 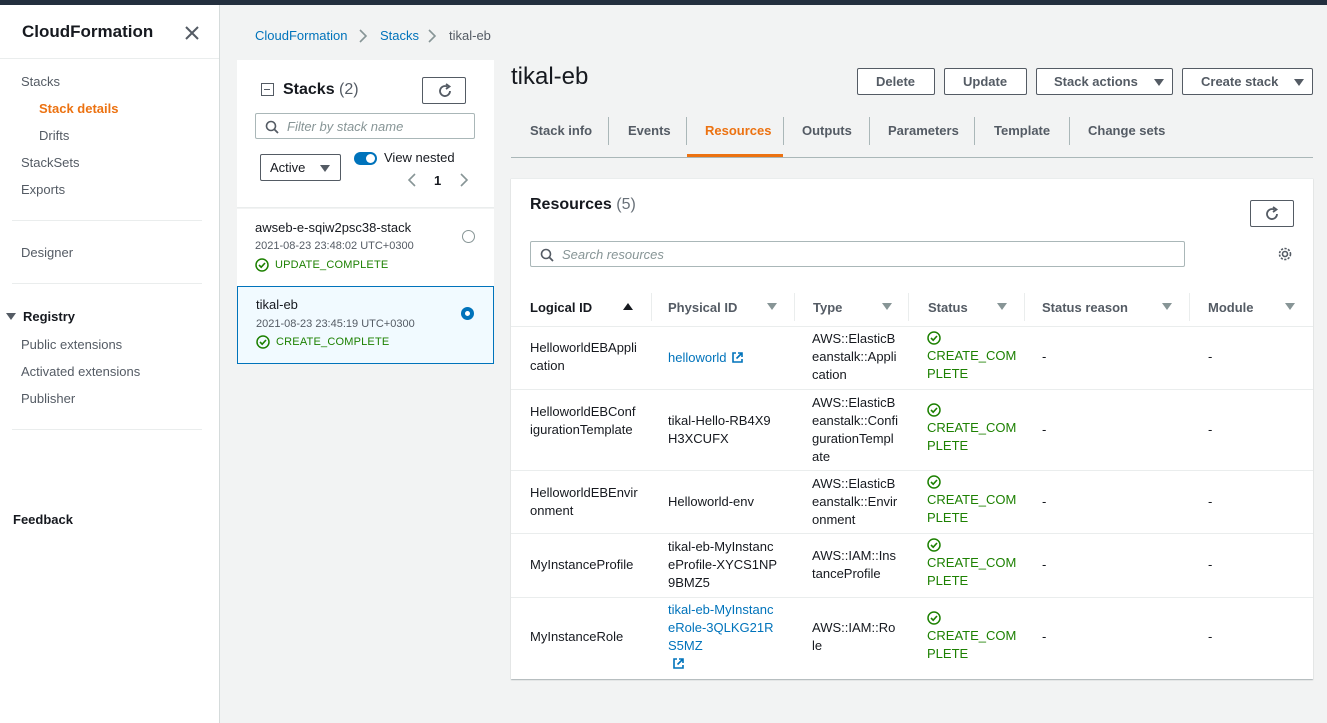 I want to click on status-filter-value: Active, so click(x=288, y=167).